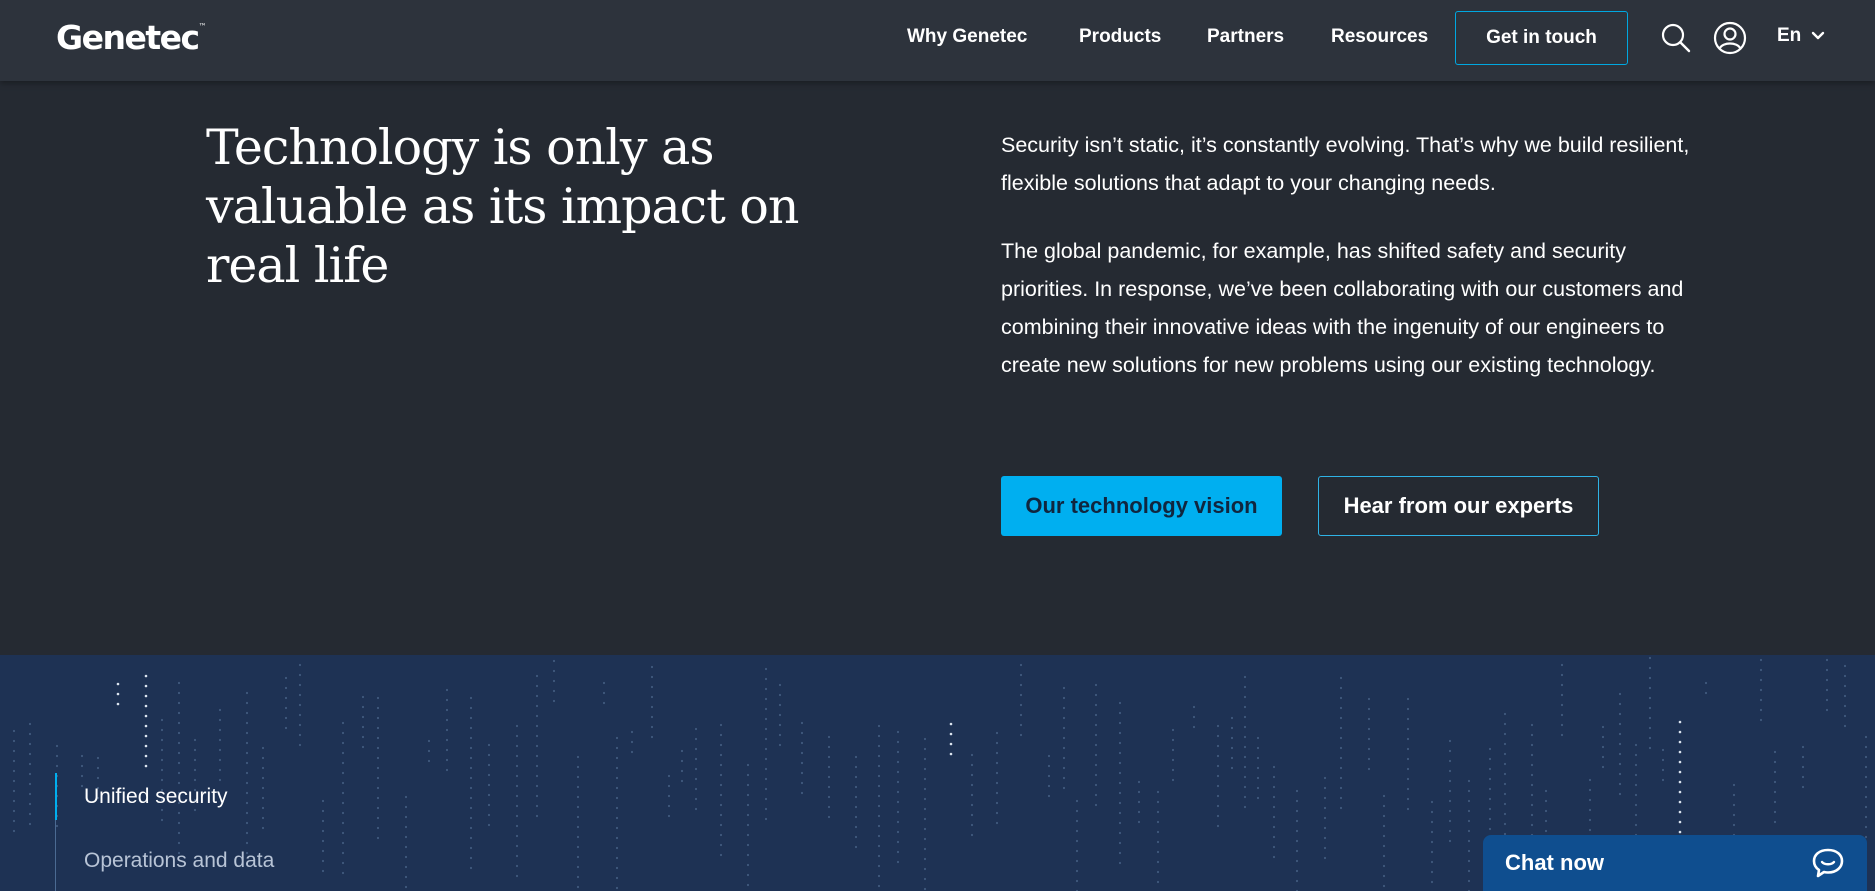  Describe the element at coordinates (1541, 38) in the screenshot. I see `get-in-touch-button: Get in touch` at that location.